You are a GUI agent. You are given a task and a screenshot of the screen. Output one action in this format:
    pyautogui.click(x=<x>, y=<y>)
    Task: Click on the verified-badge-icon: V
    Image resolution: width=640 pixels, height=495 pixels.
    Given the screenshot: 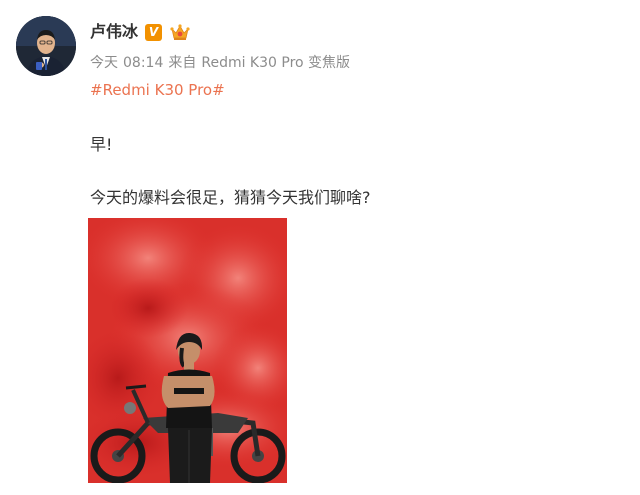 What is the action you would take?
    pyautogui.click(x=153, y=32)
    